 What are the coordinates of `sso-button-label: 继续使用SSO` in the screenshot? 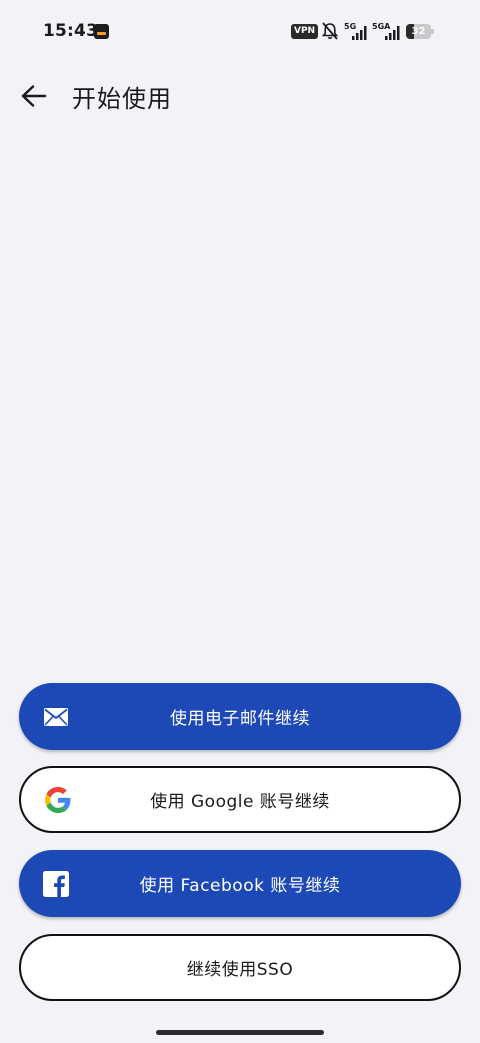 It's located at (240, 970).